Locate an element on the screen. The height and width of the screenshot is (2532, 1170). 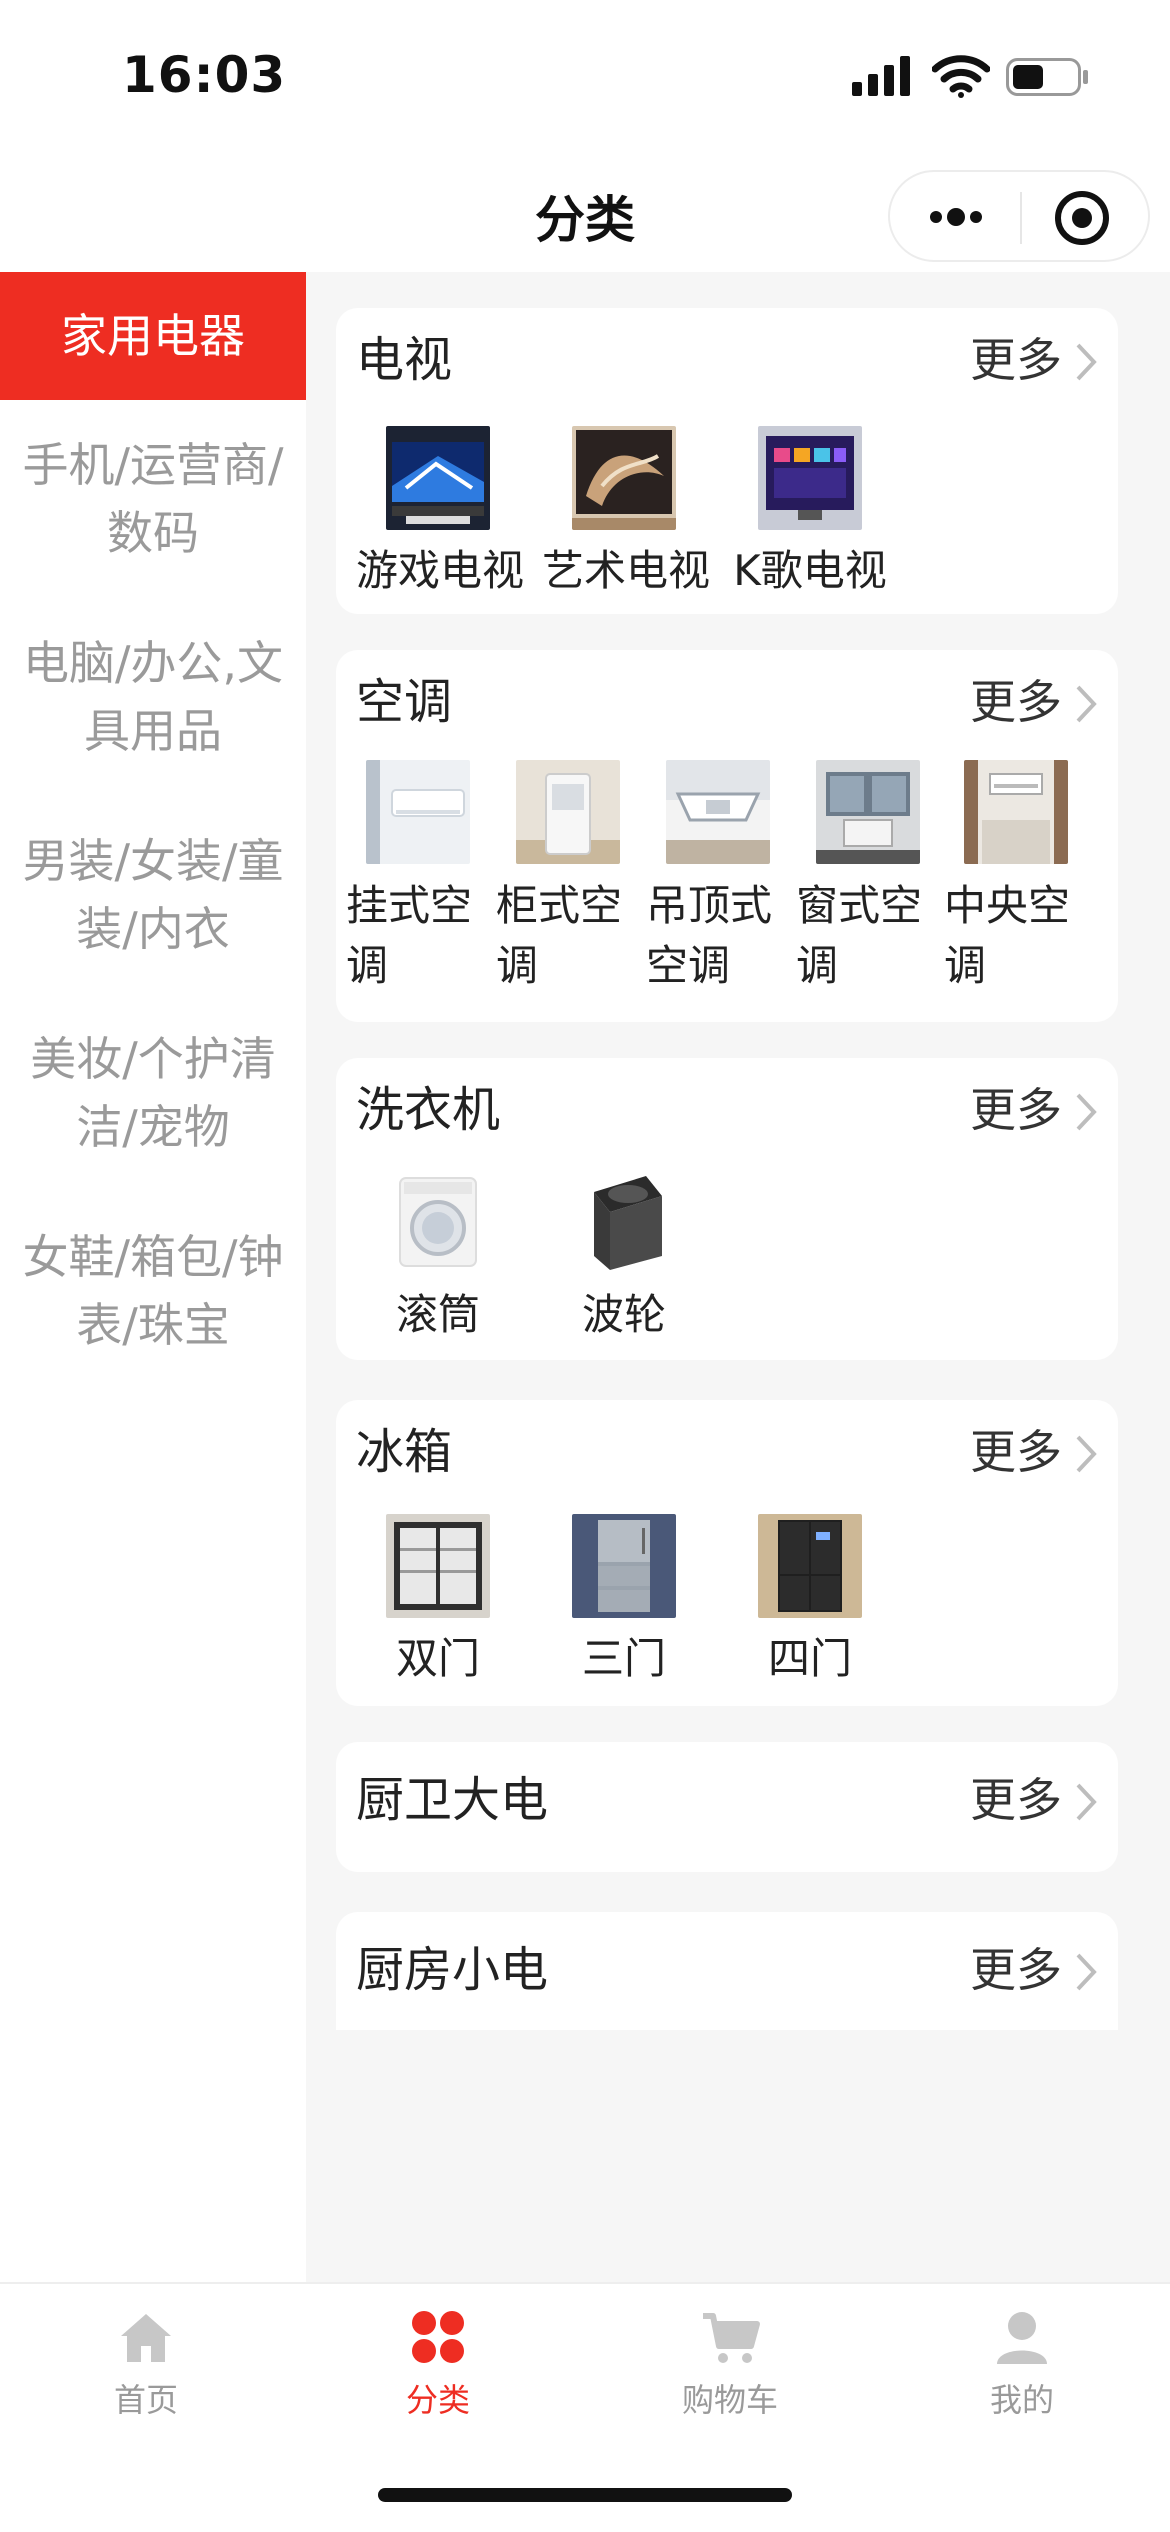
sidebar-item-clothing: 男装/女装/童装/内衣 is located at coordinates (153, 895).